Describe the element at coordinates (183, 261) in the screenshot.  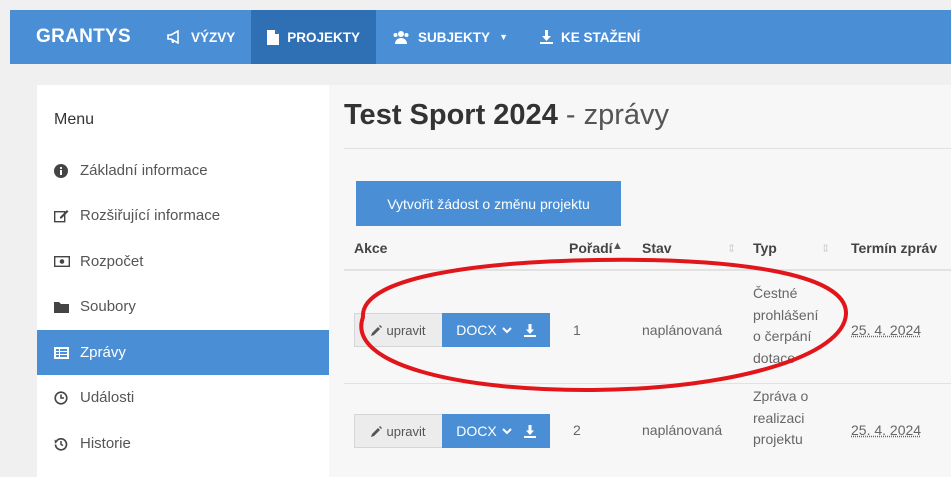
I see `sidebar-item-rozpocet: Rozpočet` at that location.